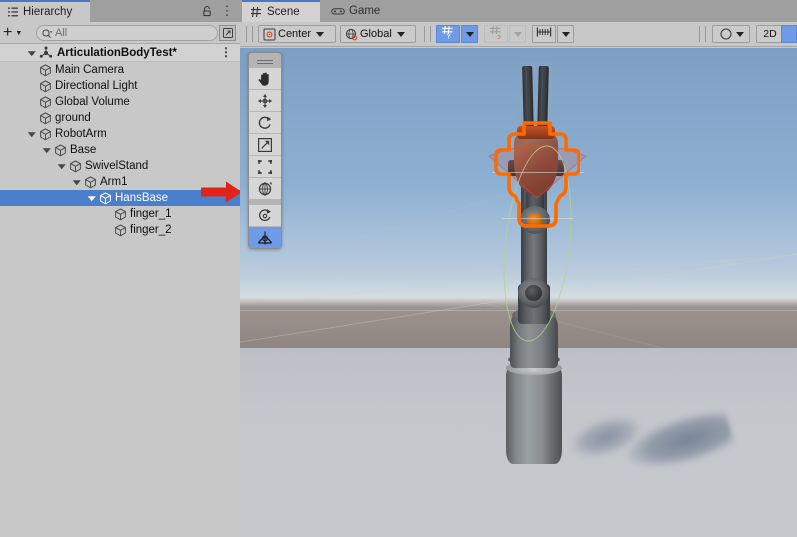 This screenshot has width=797, height=537. I want to click on view-2d-label: 2D, so click(770, 34).